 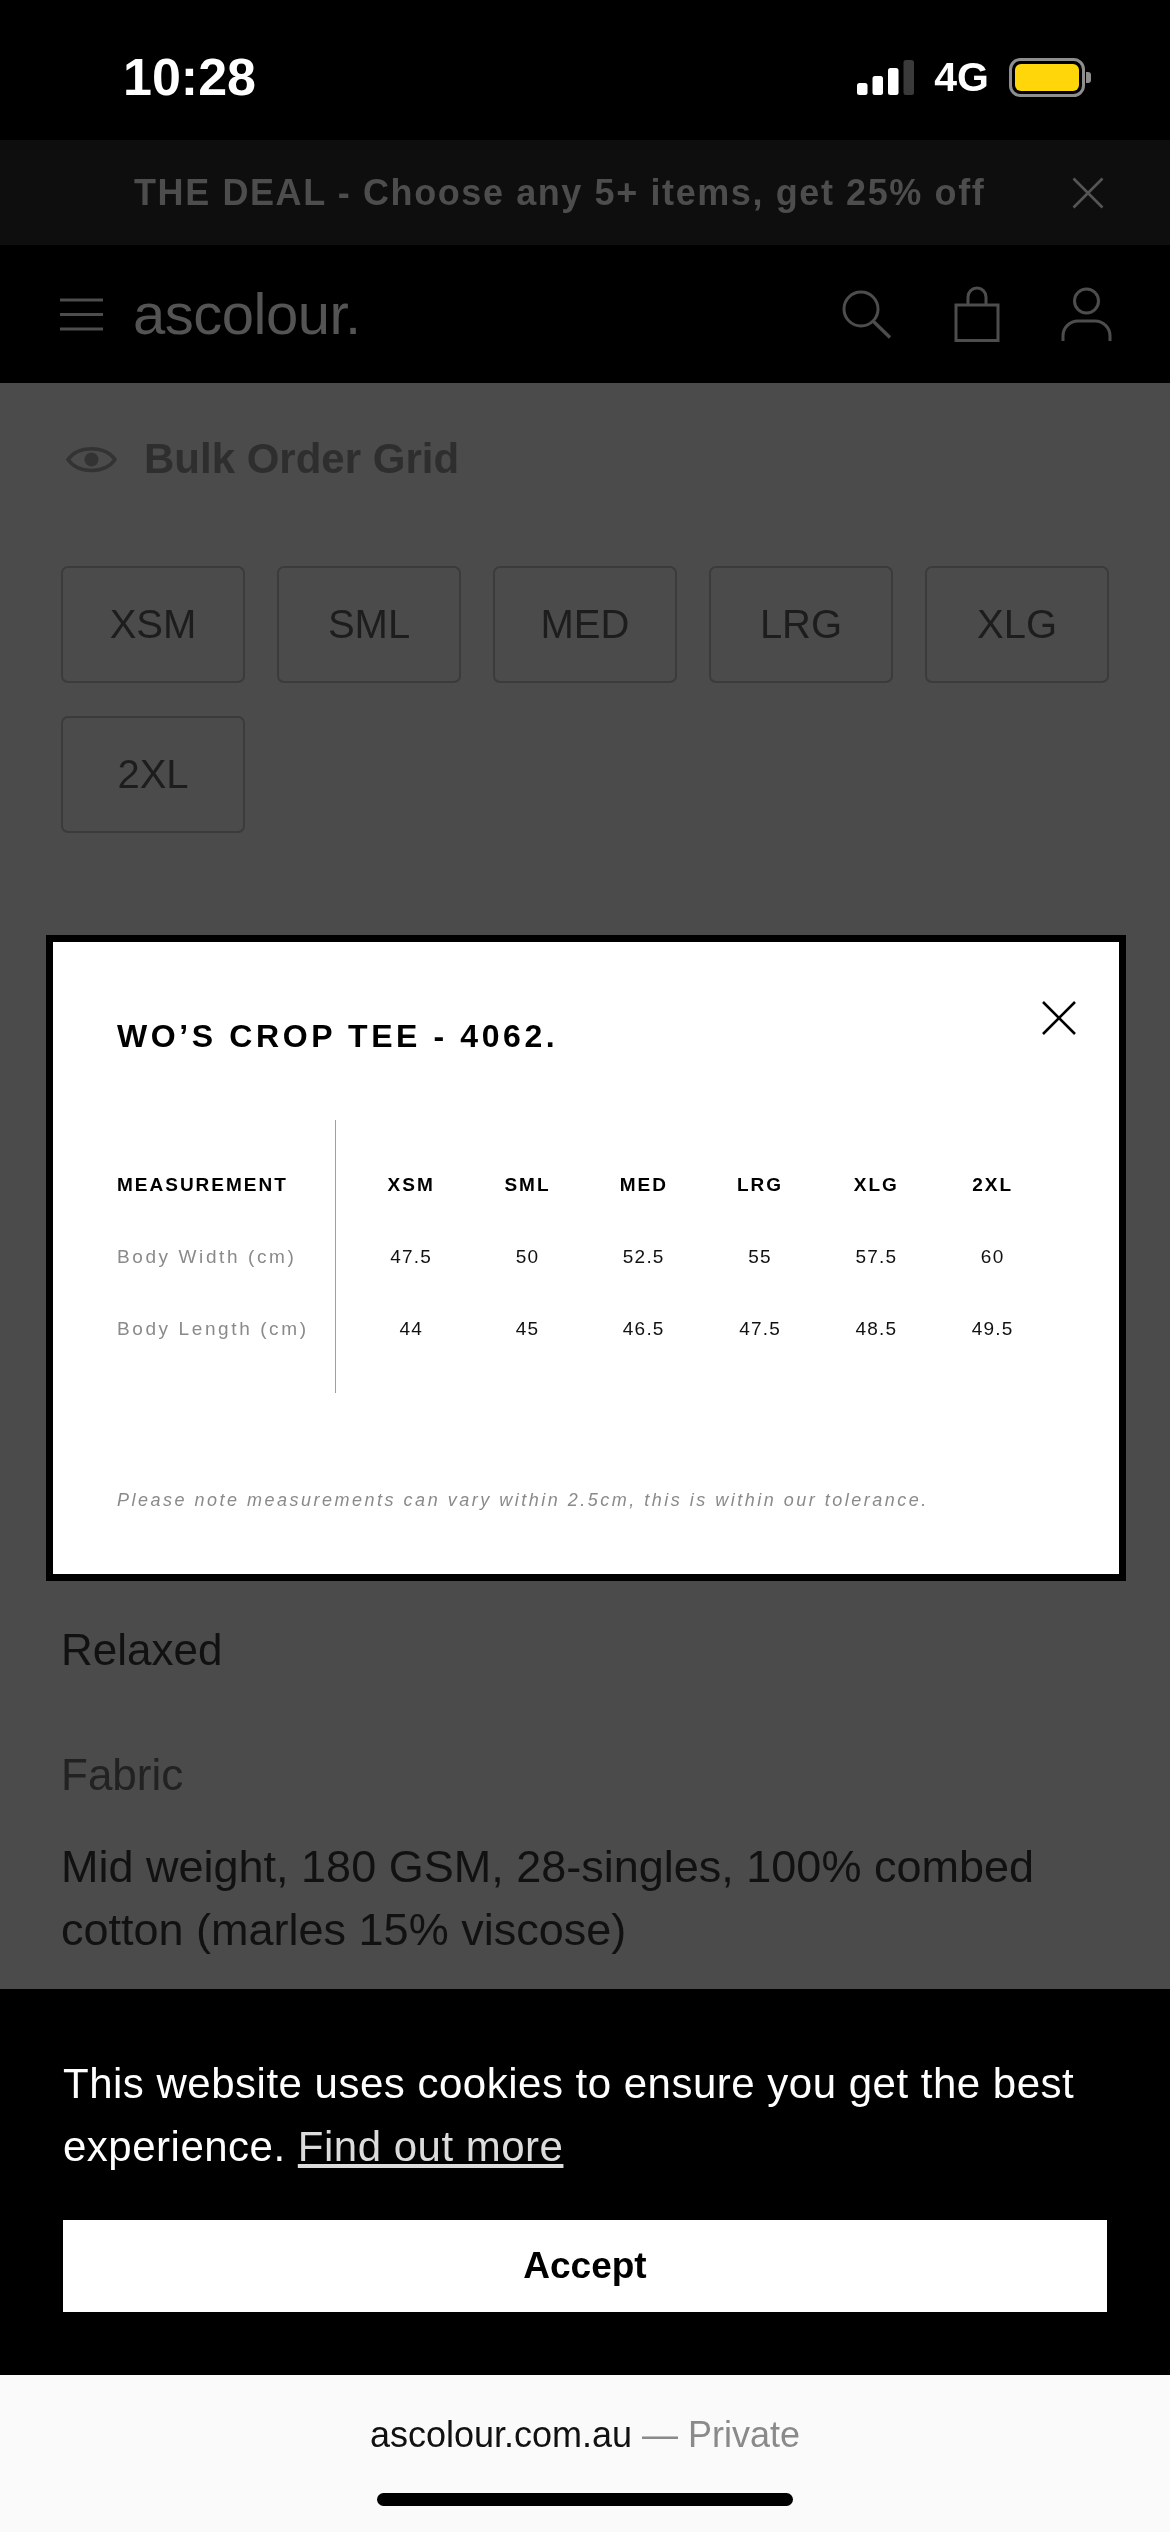 What do you see at coordinates (1050, 77) in the screenshot?
I see `battery-icon` at bounding box center [1050, 77].